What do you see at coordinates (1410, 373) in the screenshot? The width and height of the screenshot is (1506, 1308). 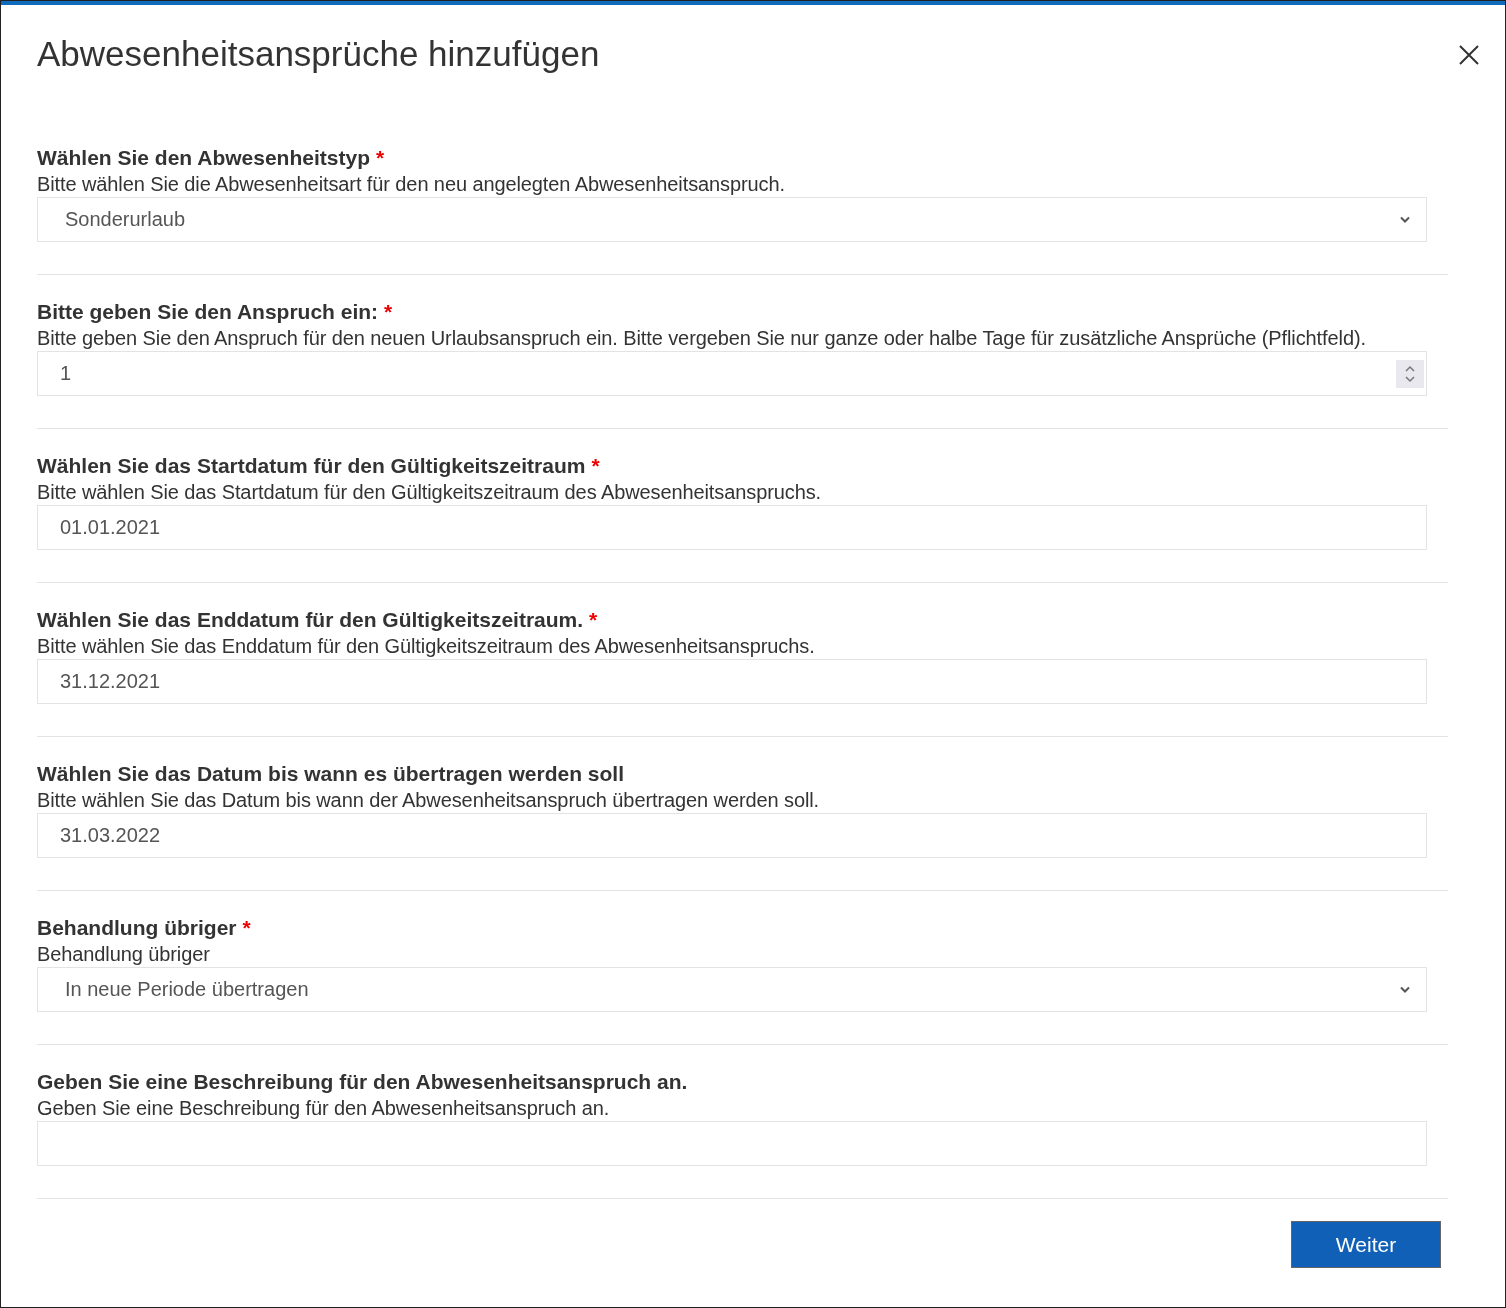 I see `spinner-icon` at bounding box center [1410, 373].